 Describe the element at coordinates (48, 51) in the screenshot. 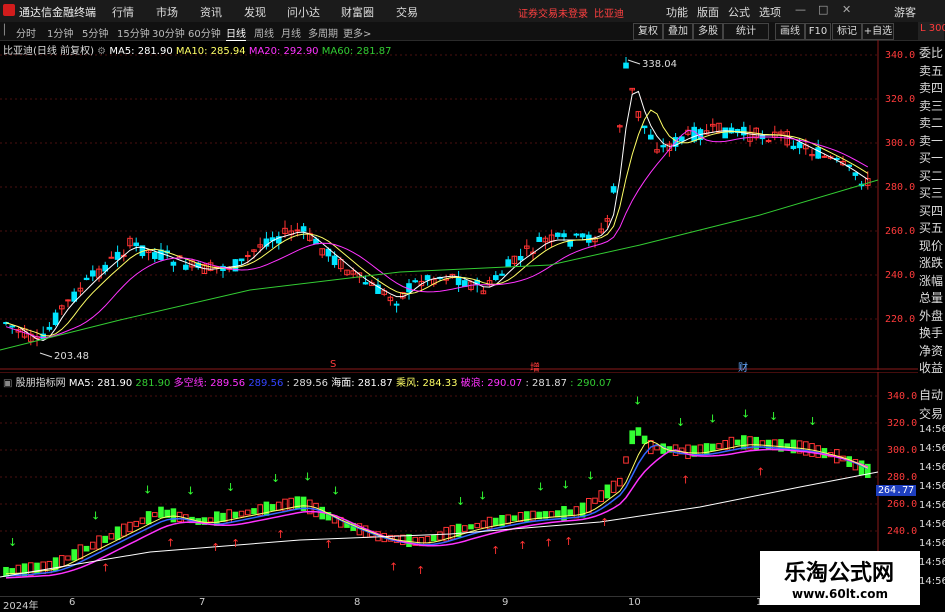

I see `chart-stock-name: 比亚迪(日线 前复权)` at that location.